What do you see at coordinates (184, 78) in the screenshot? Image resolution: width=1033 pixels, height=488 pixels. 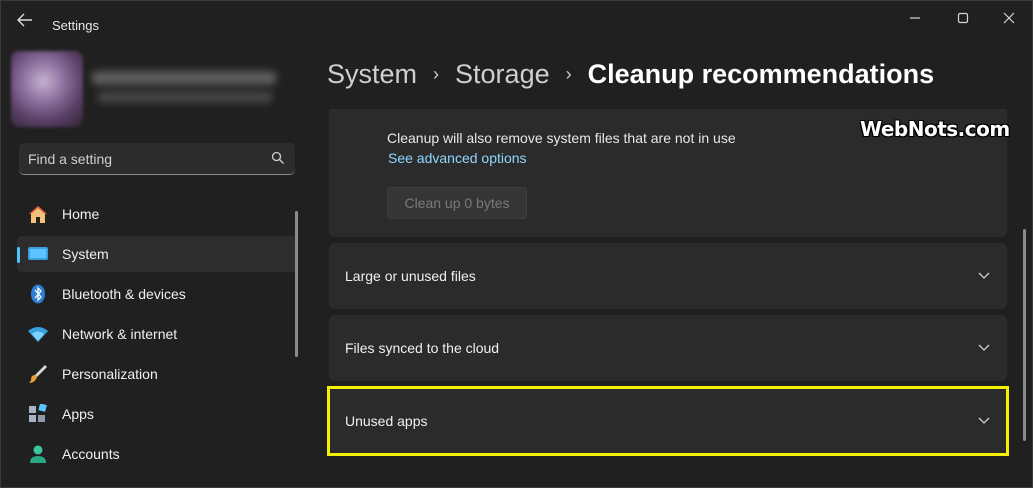 I see `profile-name-blurred` at bounding box center [184, 78].